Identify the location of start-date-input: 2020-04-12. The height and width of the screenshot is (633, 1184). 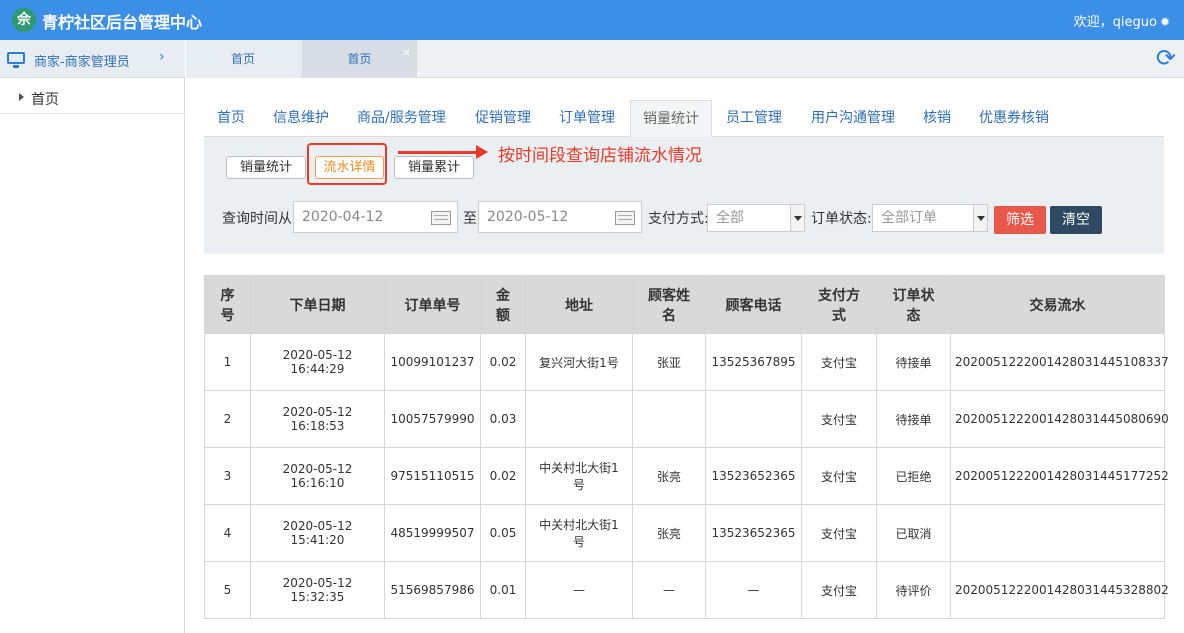
(375, 217).